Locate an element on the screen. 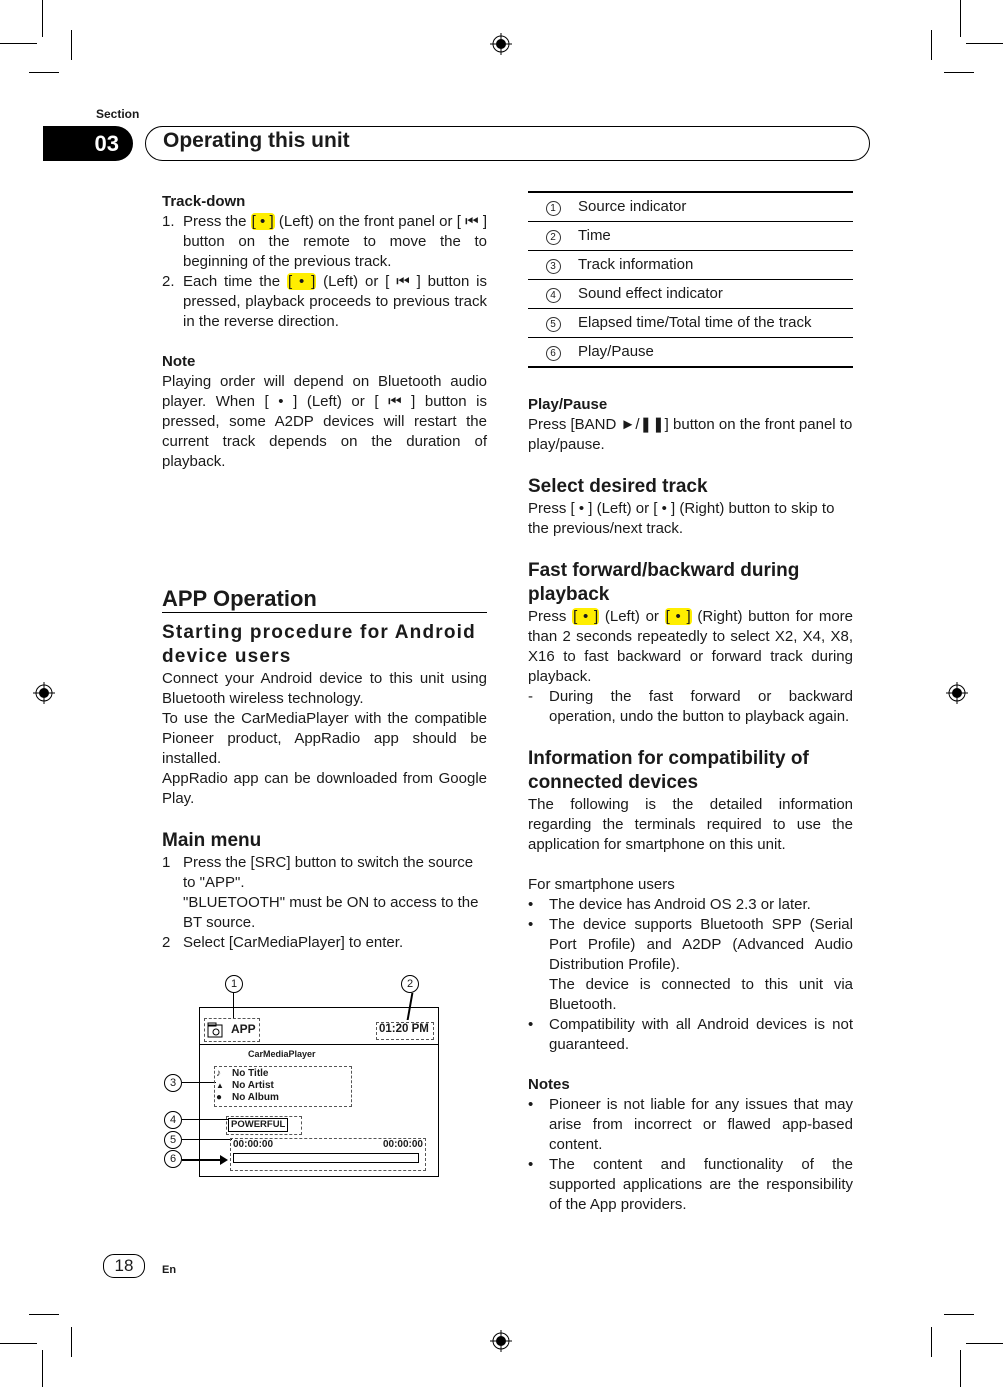  legend-label: Elapsed time/Total time of the track is located at coordinates (715, 323).